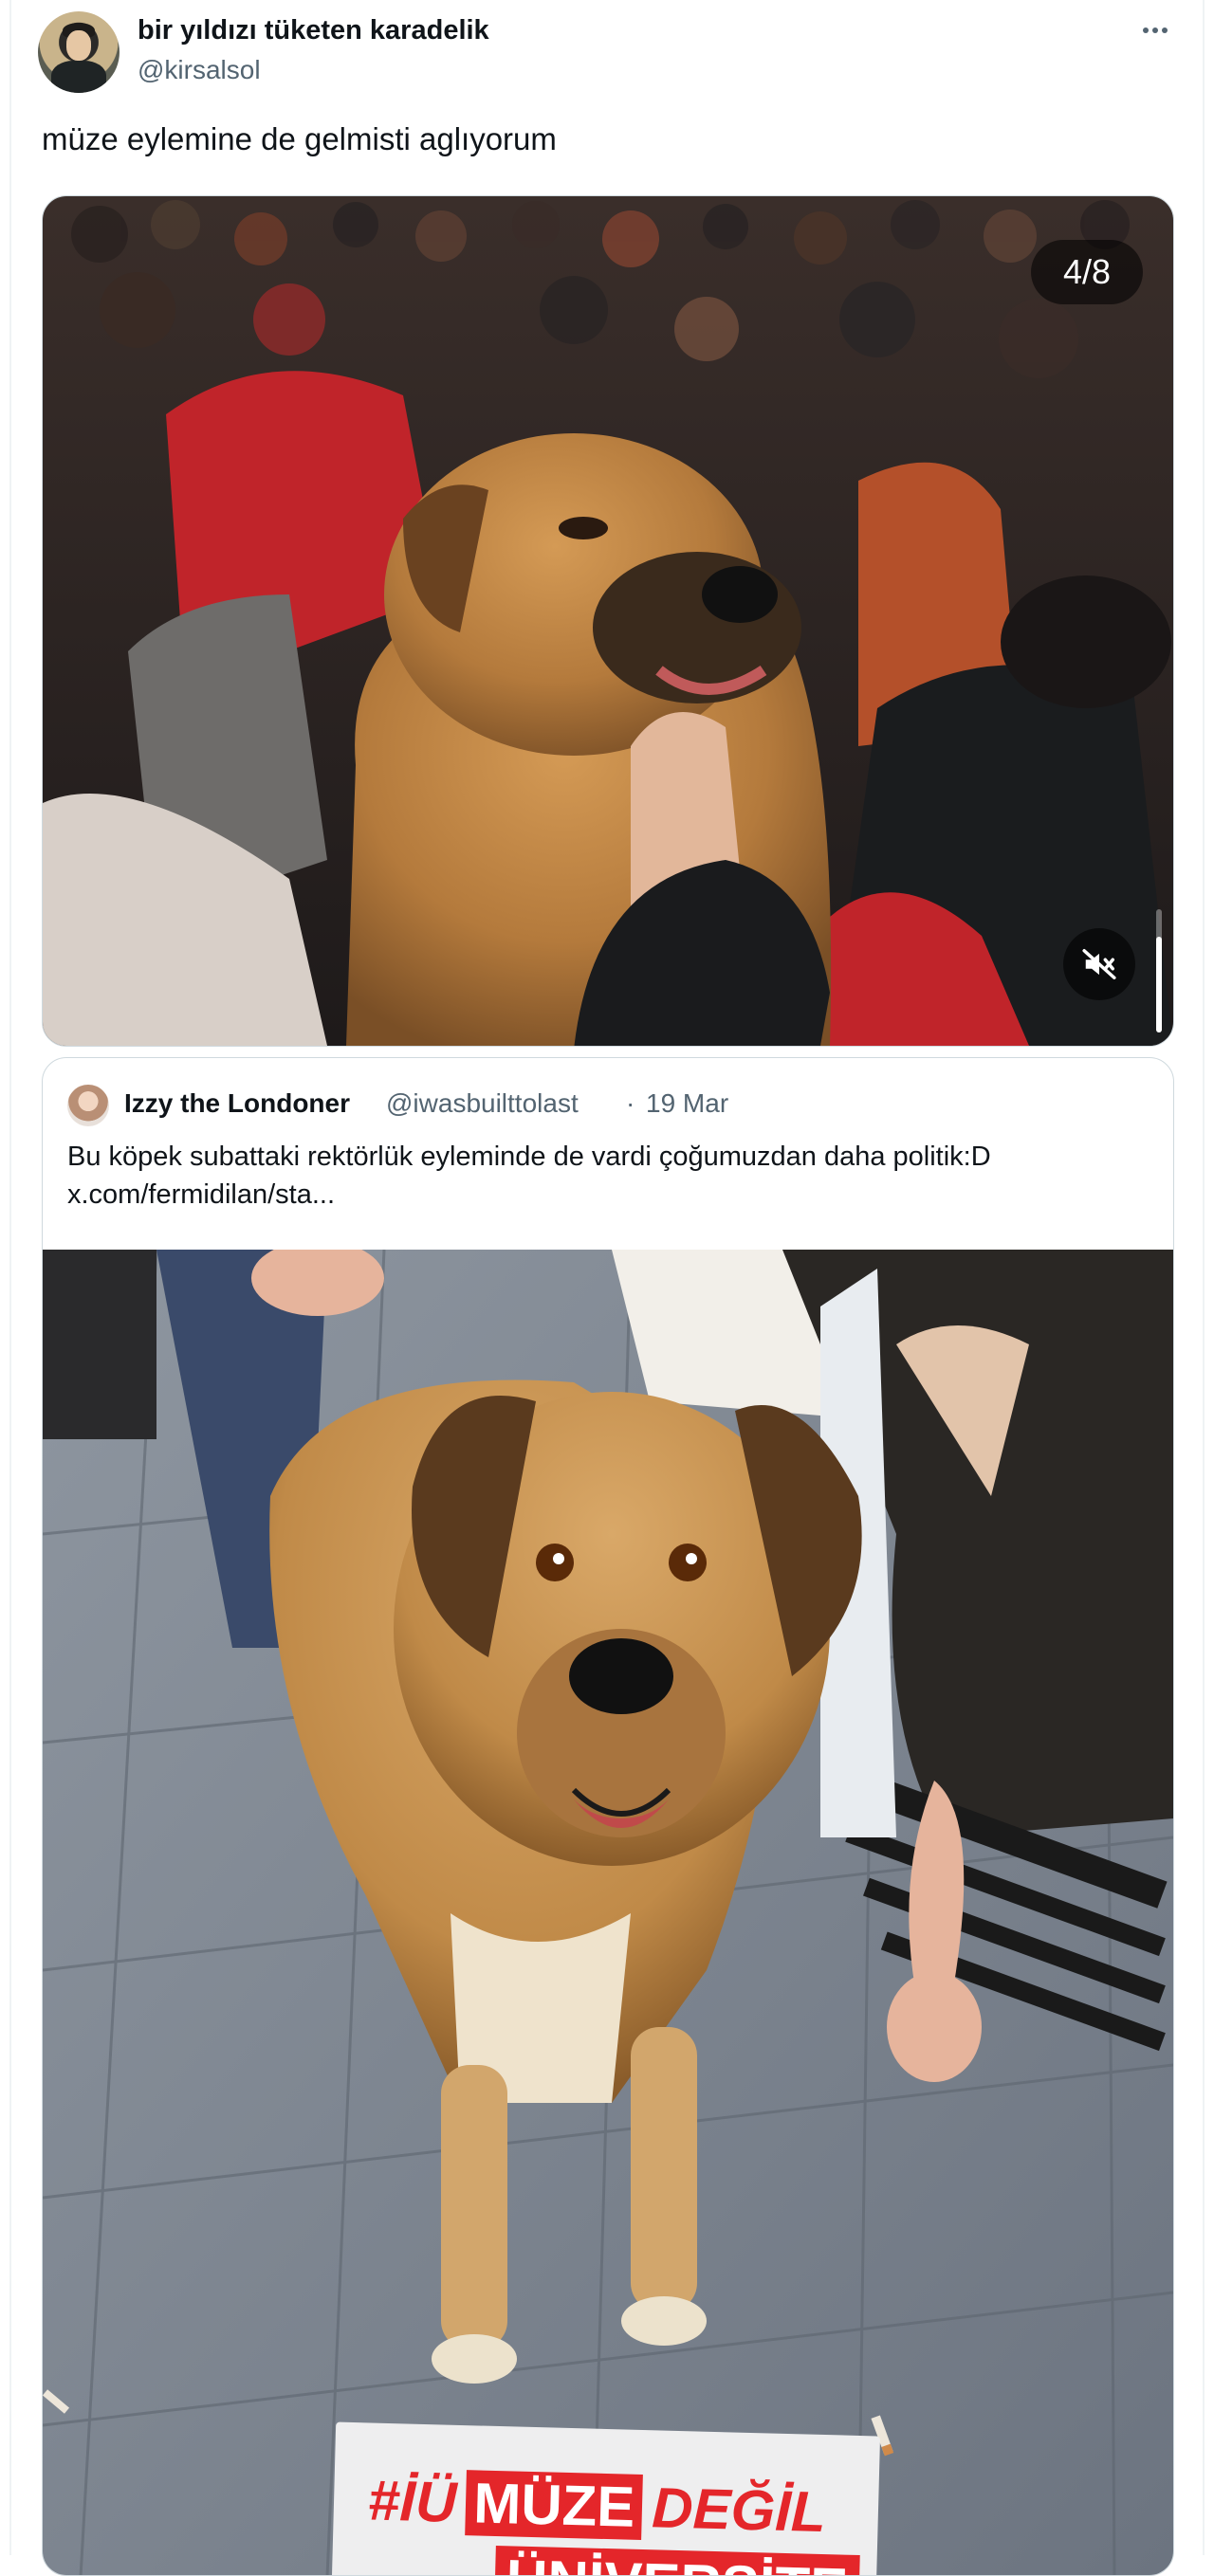 This screenshot has width=1214, height=2576. What do you see at coordinates (1204, 1277) in the screenshot?
I see `page-border-right` at bounding box center [1204, 1277].